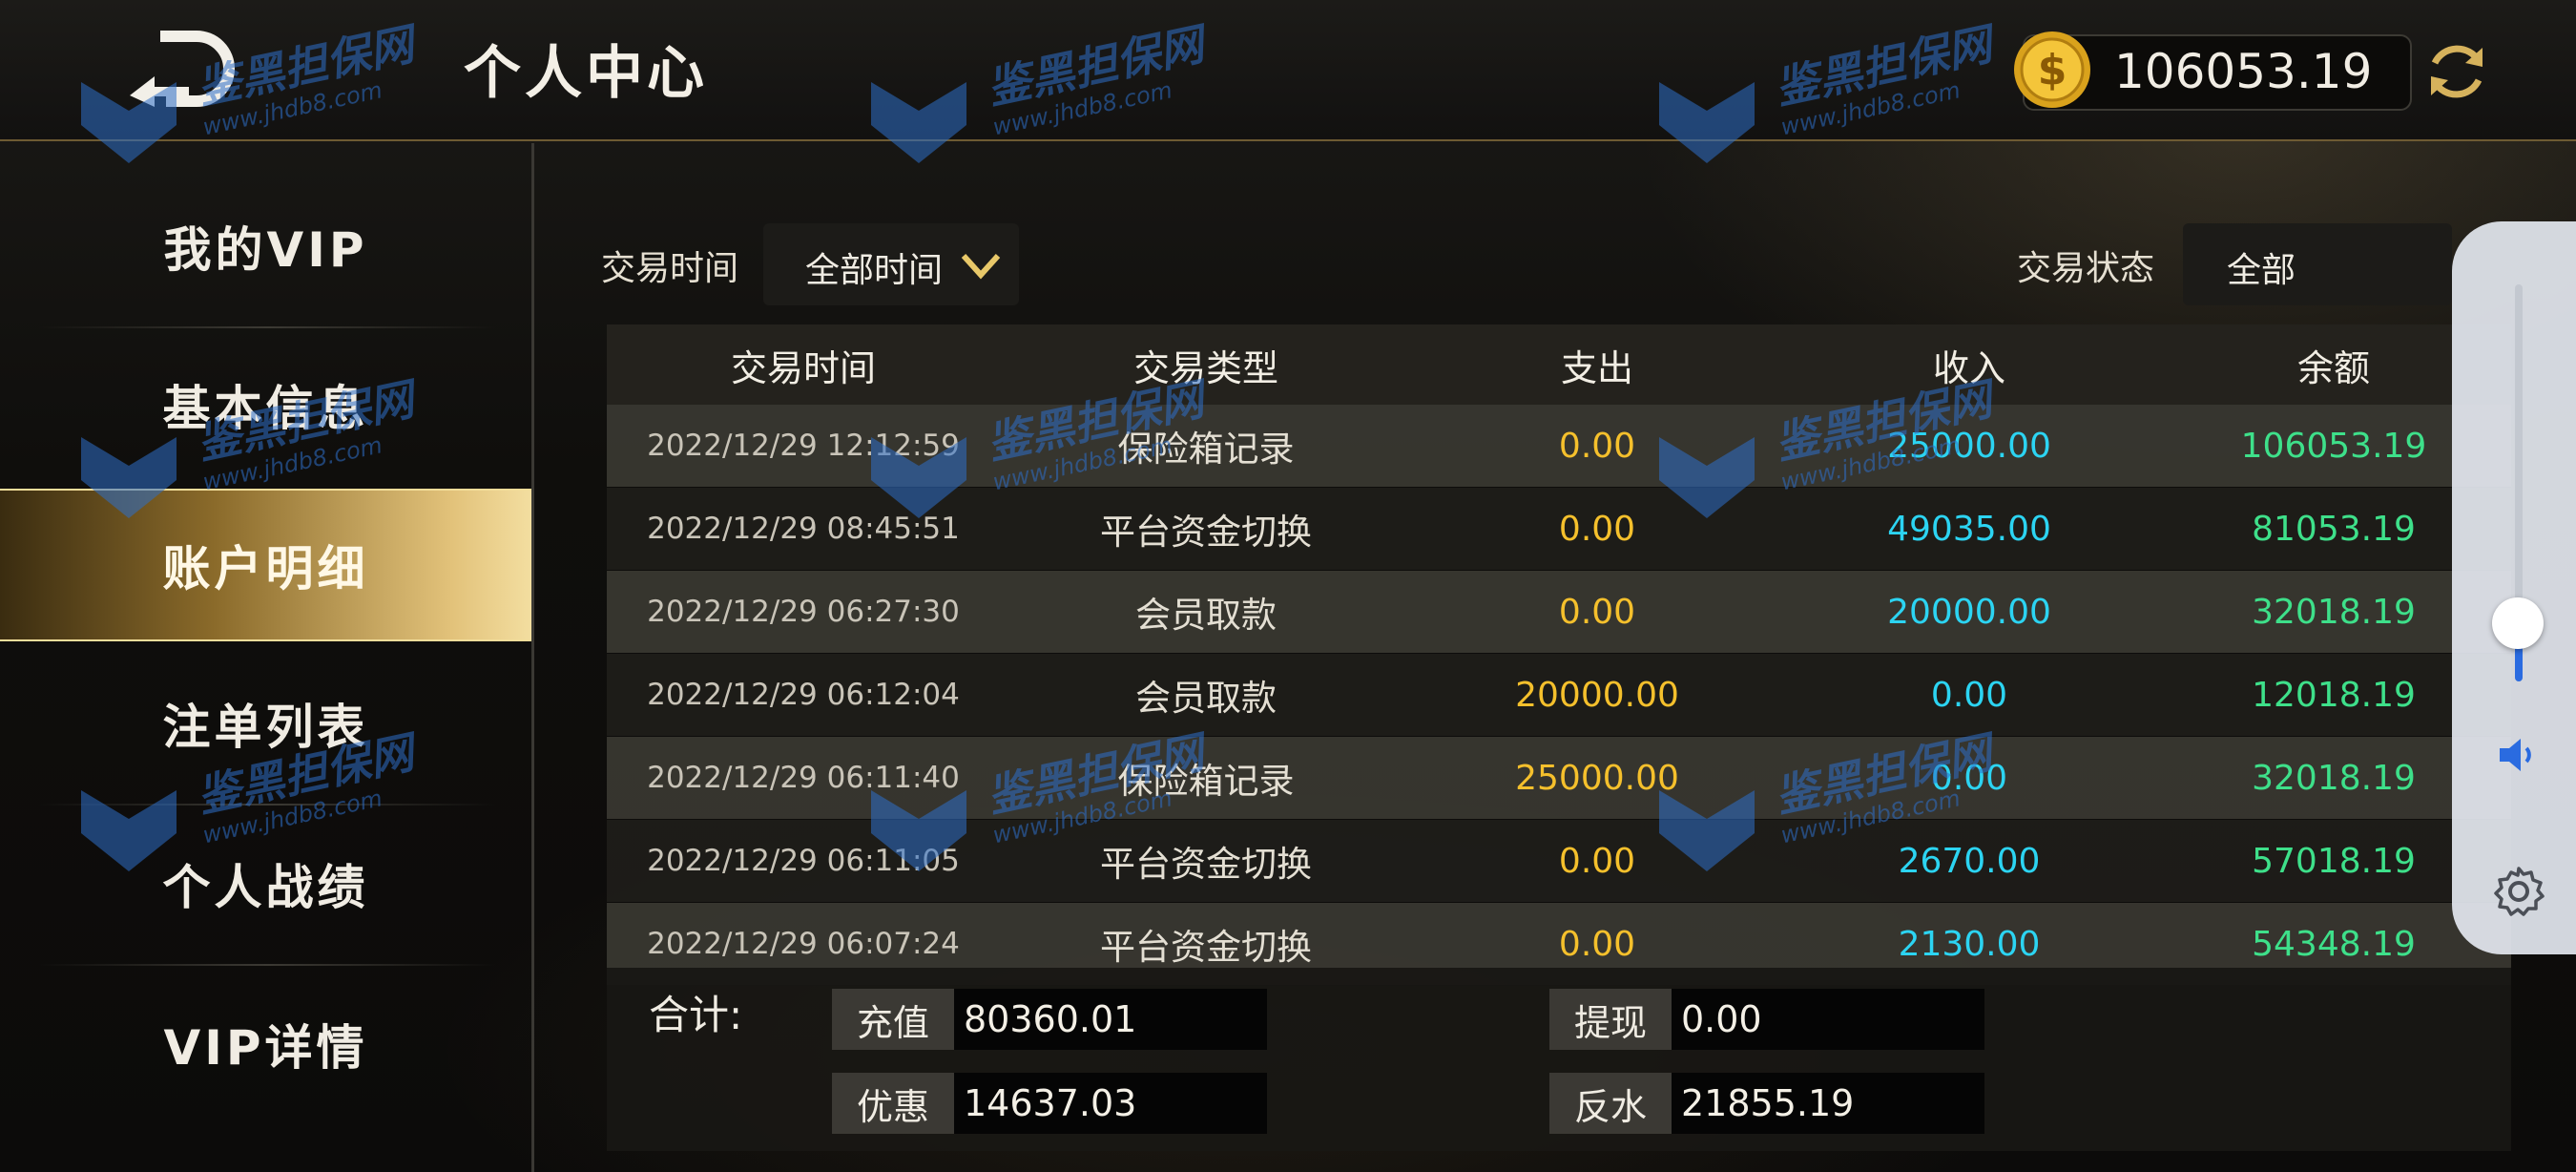  What do you see at coordinates (265, 246) in the screenshot?
I see `sidebar-item-my-vip: 我的VIP` at bounding box center [265, 246].